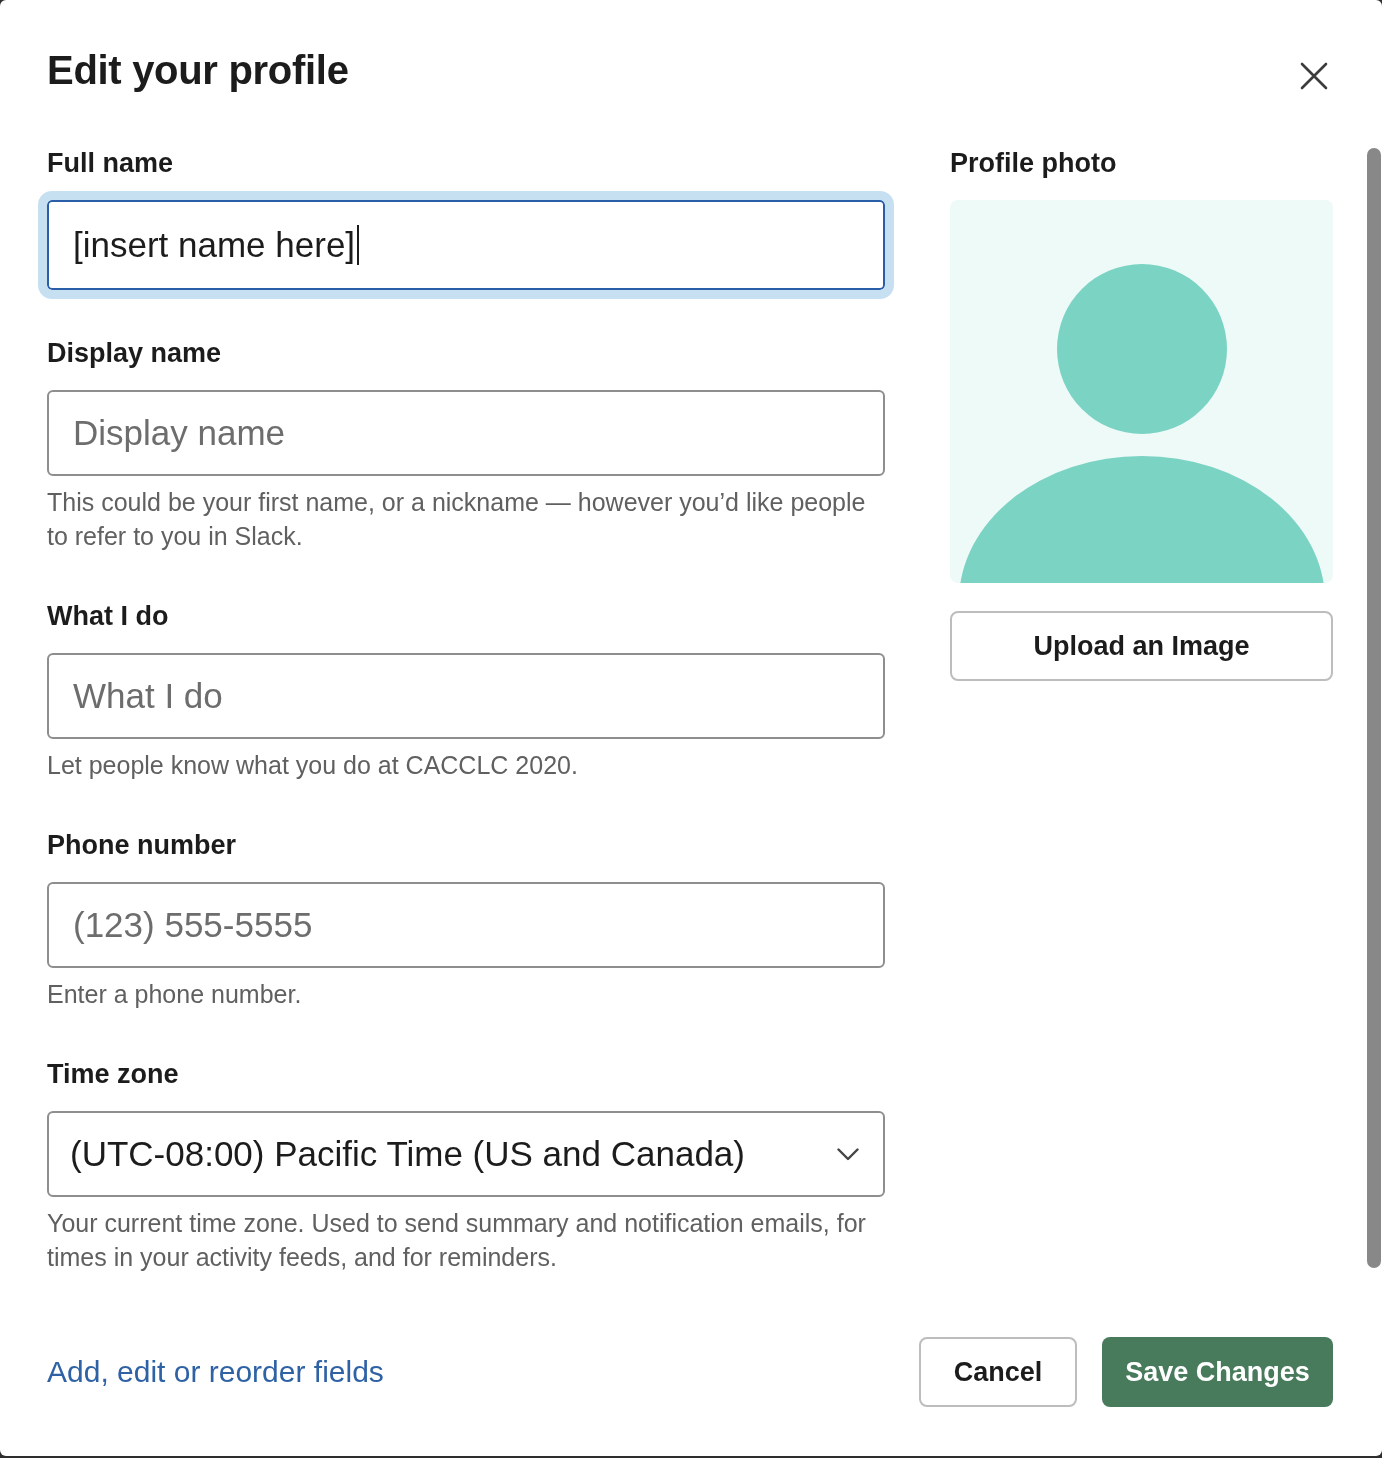  Describe the element at coordinates (1374, 708) in the screenshot. I see `scrollbar` at that location.